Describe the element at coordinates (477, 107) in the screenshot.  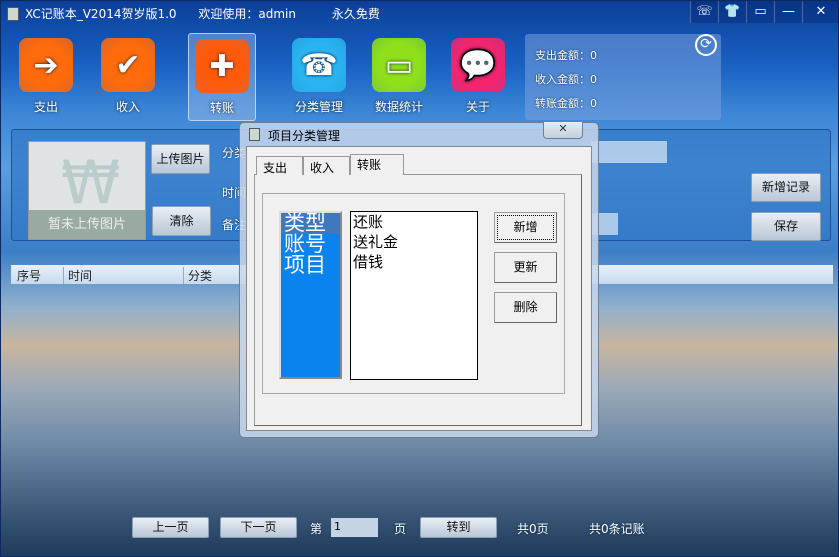
I see `toolbar-label: 关于` at that location.